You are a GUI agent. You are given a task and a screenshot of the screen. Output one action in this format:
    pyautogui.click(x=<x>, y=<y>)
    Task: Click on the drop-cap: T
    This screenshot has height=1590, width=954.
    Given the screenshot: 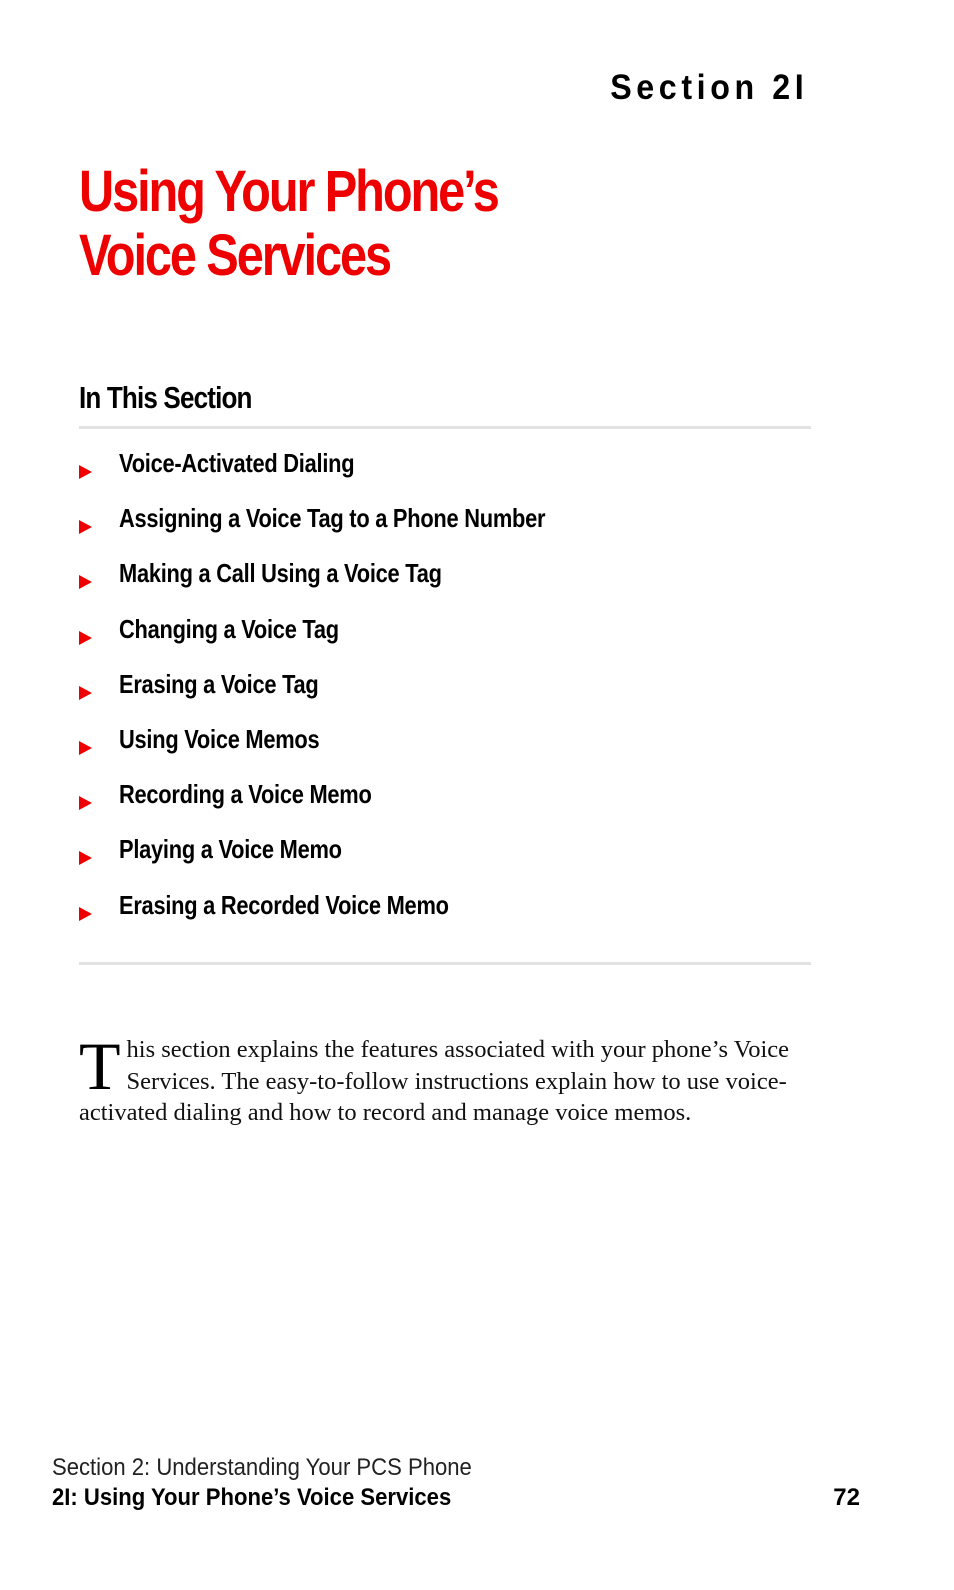 What is the action you would take?
    pyautogui.click(x=100, y=1066)
    